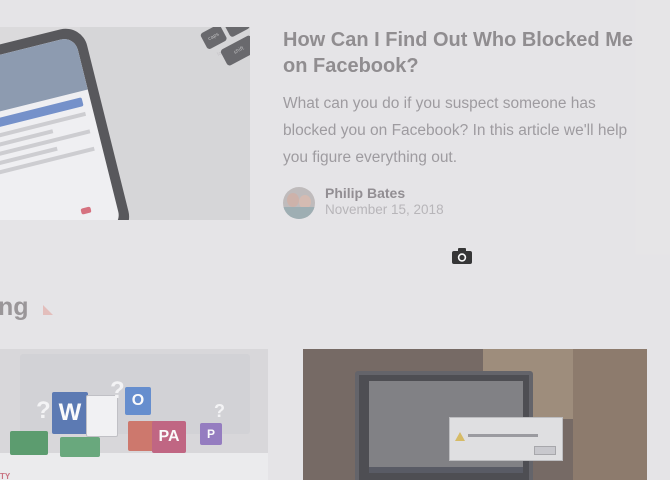 This screenshot has width=670, height=480. Describe the element at coordinates (446, 470) in the screenshot. I see `taskbar` at that location.